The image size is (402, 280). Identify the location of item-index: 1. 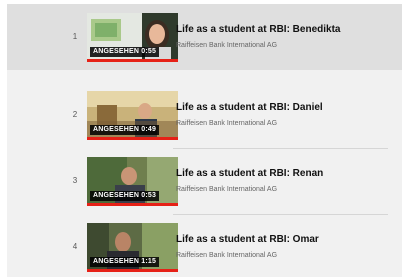
(75, 36).